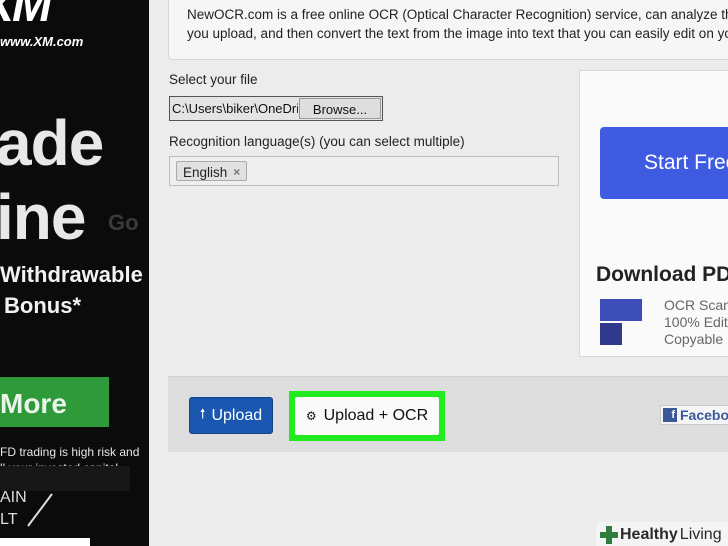 This screenshot has height=546, width=728. Describe the element at coordinates (237, 415) in the screenshot. I see `upload-button-label: Upload` at that location.